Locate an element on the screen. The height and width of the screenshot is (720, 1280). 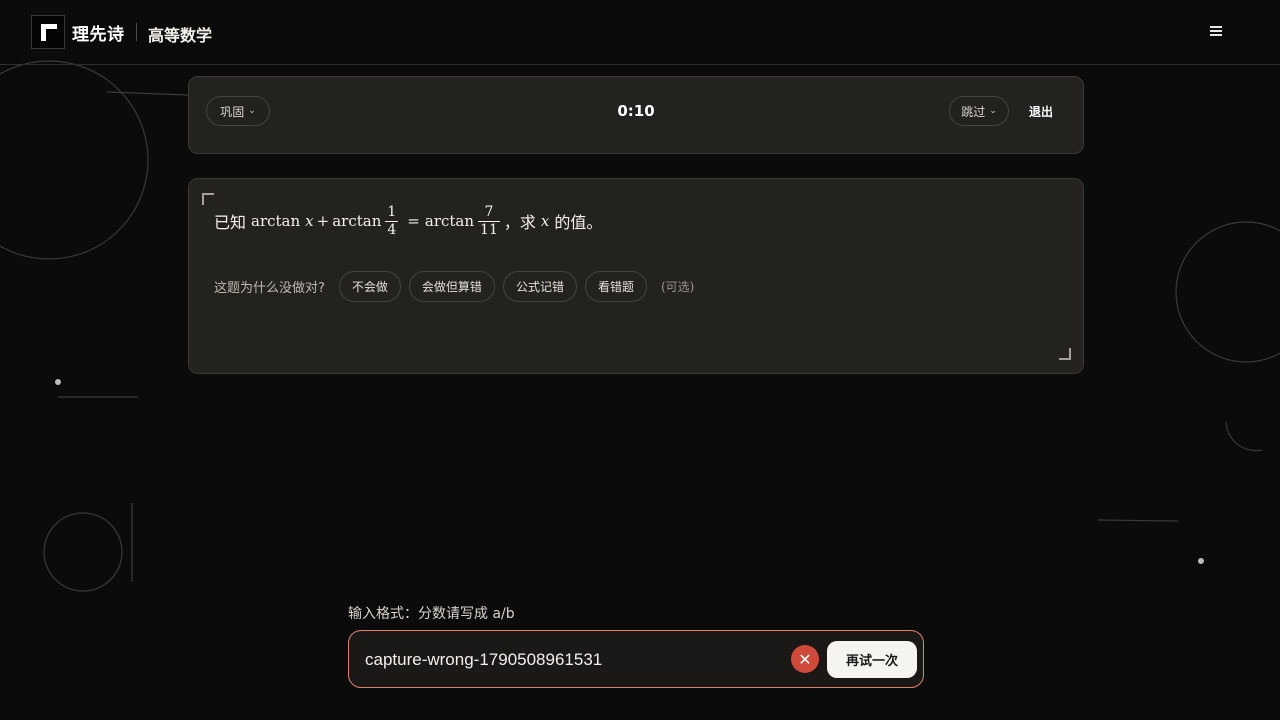
logo-icon is located at coordinates (48, 32).